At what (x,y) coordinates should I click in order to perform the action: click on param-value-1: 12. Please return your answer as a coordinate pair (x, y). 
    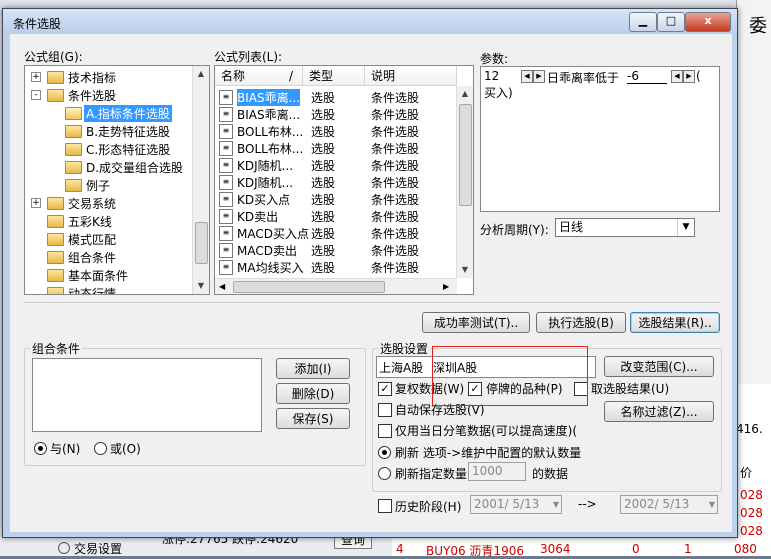
    Looking at the image, I should click on (491, 76).